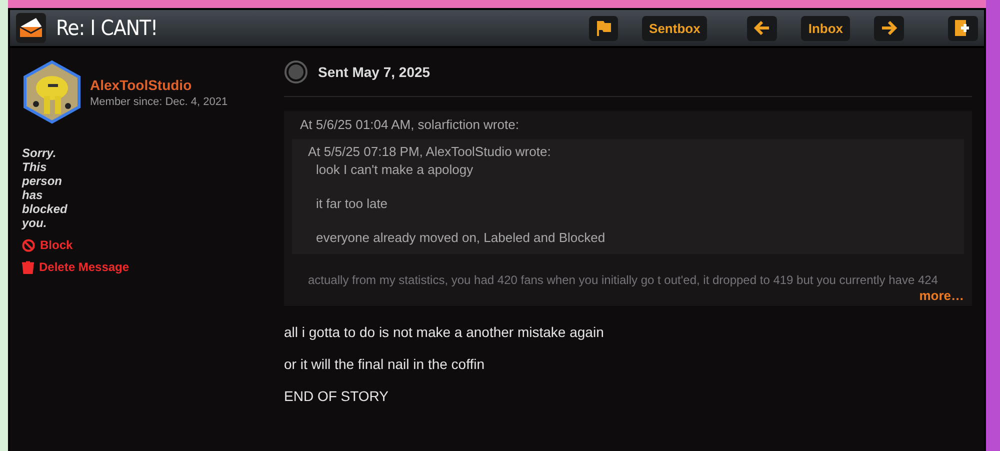 The image size is (1000, 451). Describe the element at coordinates (352, 204) in the screenshot. I see `quote-line: it far too late` at that location.